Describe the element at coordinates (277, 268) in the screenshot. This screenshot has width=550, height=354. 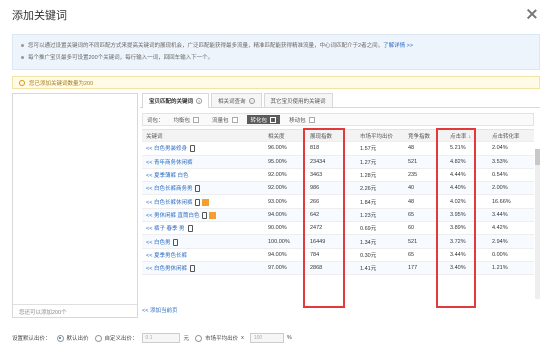
I see `cell-relevance: 97.00%` at that location.